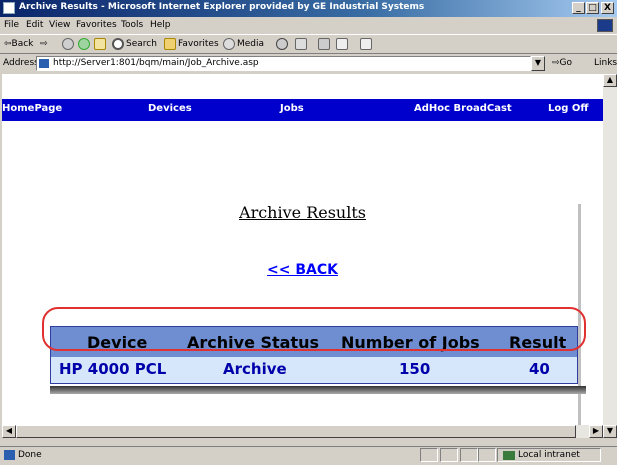  Describe the element at coordinates (318, 390) in the screenshot. I see `table-shadow` at that location.